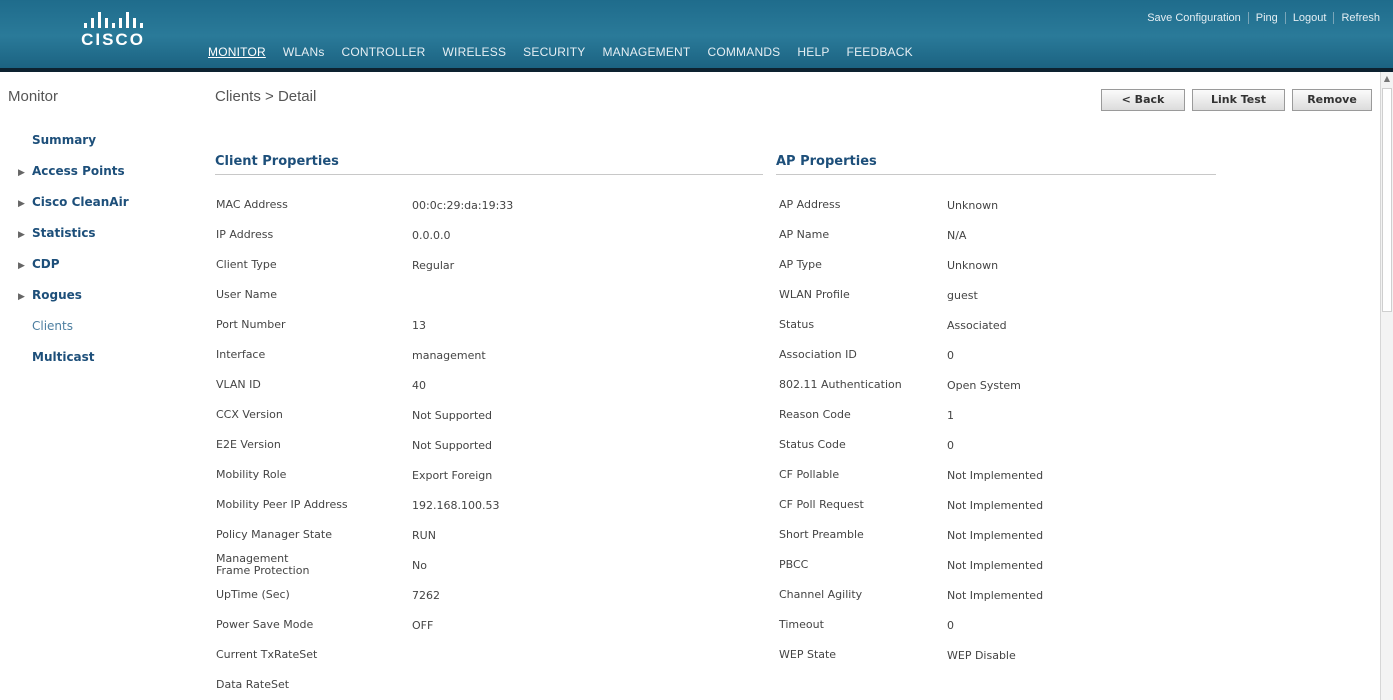 The width and height of the screenshot is (1393, 700). I want to click on sidebar-item-cdp: ▶ CDP, so click(73, 271).